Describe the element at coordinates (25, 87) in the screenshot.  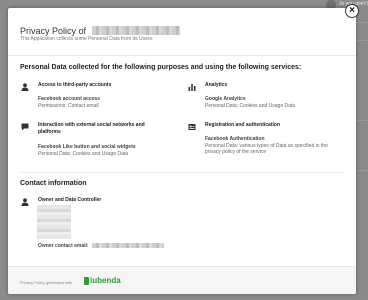
I see `user-icon` at that location.